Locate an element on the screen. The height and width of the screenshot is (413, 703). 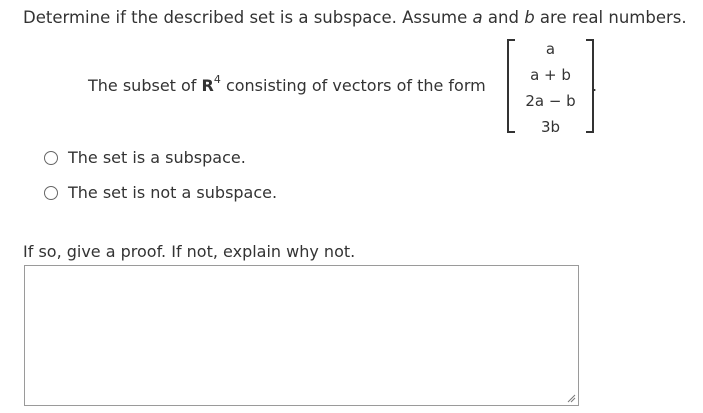
option-is-subspace: The set is a subspace. is located at coordinates (145, 157).